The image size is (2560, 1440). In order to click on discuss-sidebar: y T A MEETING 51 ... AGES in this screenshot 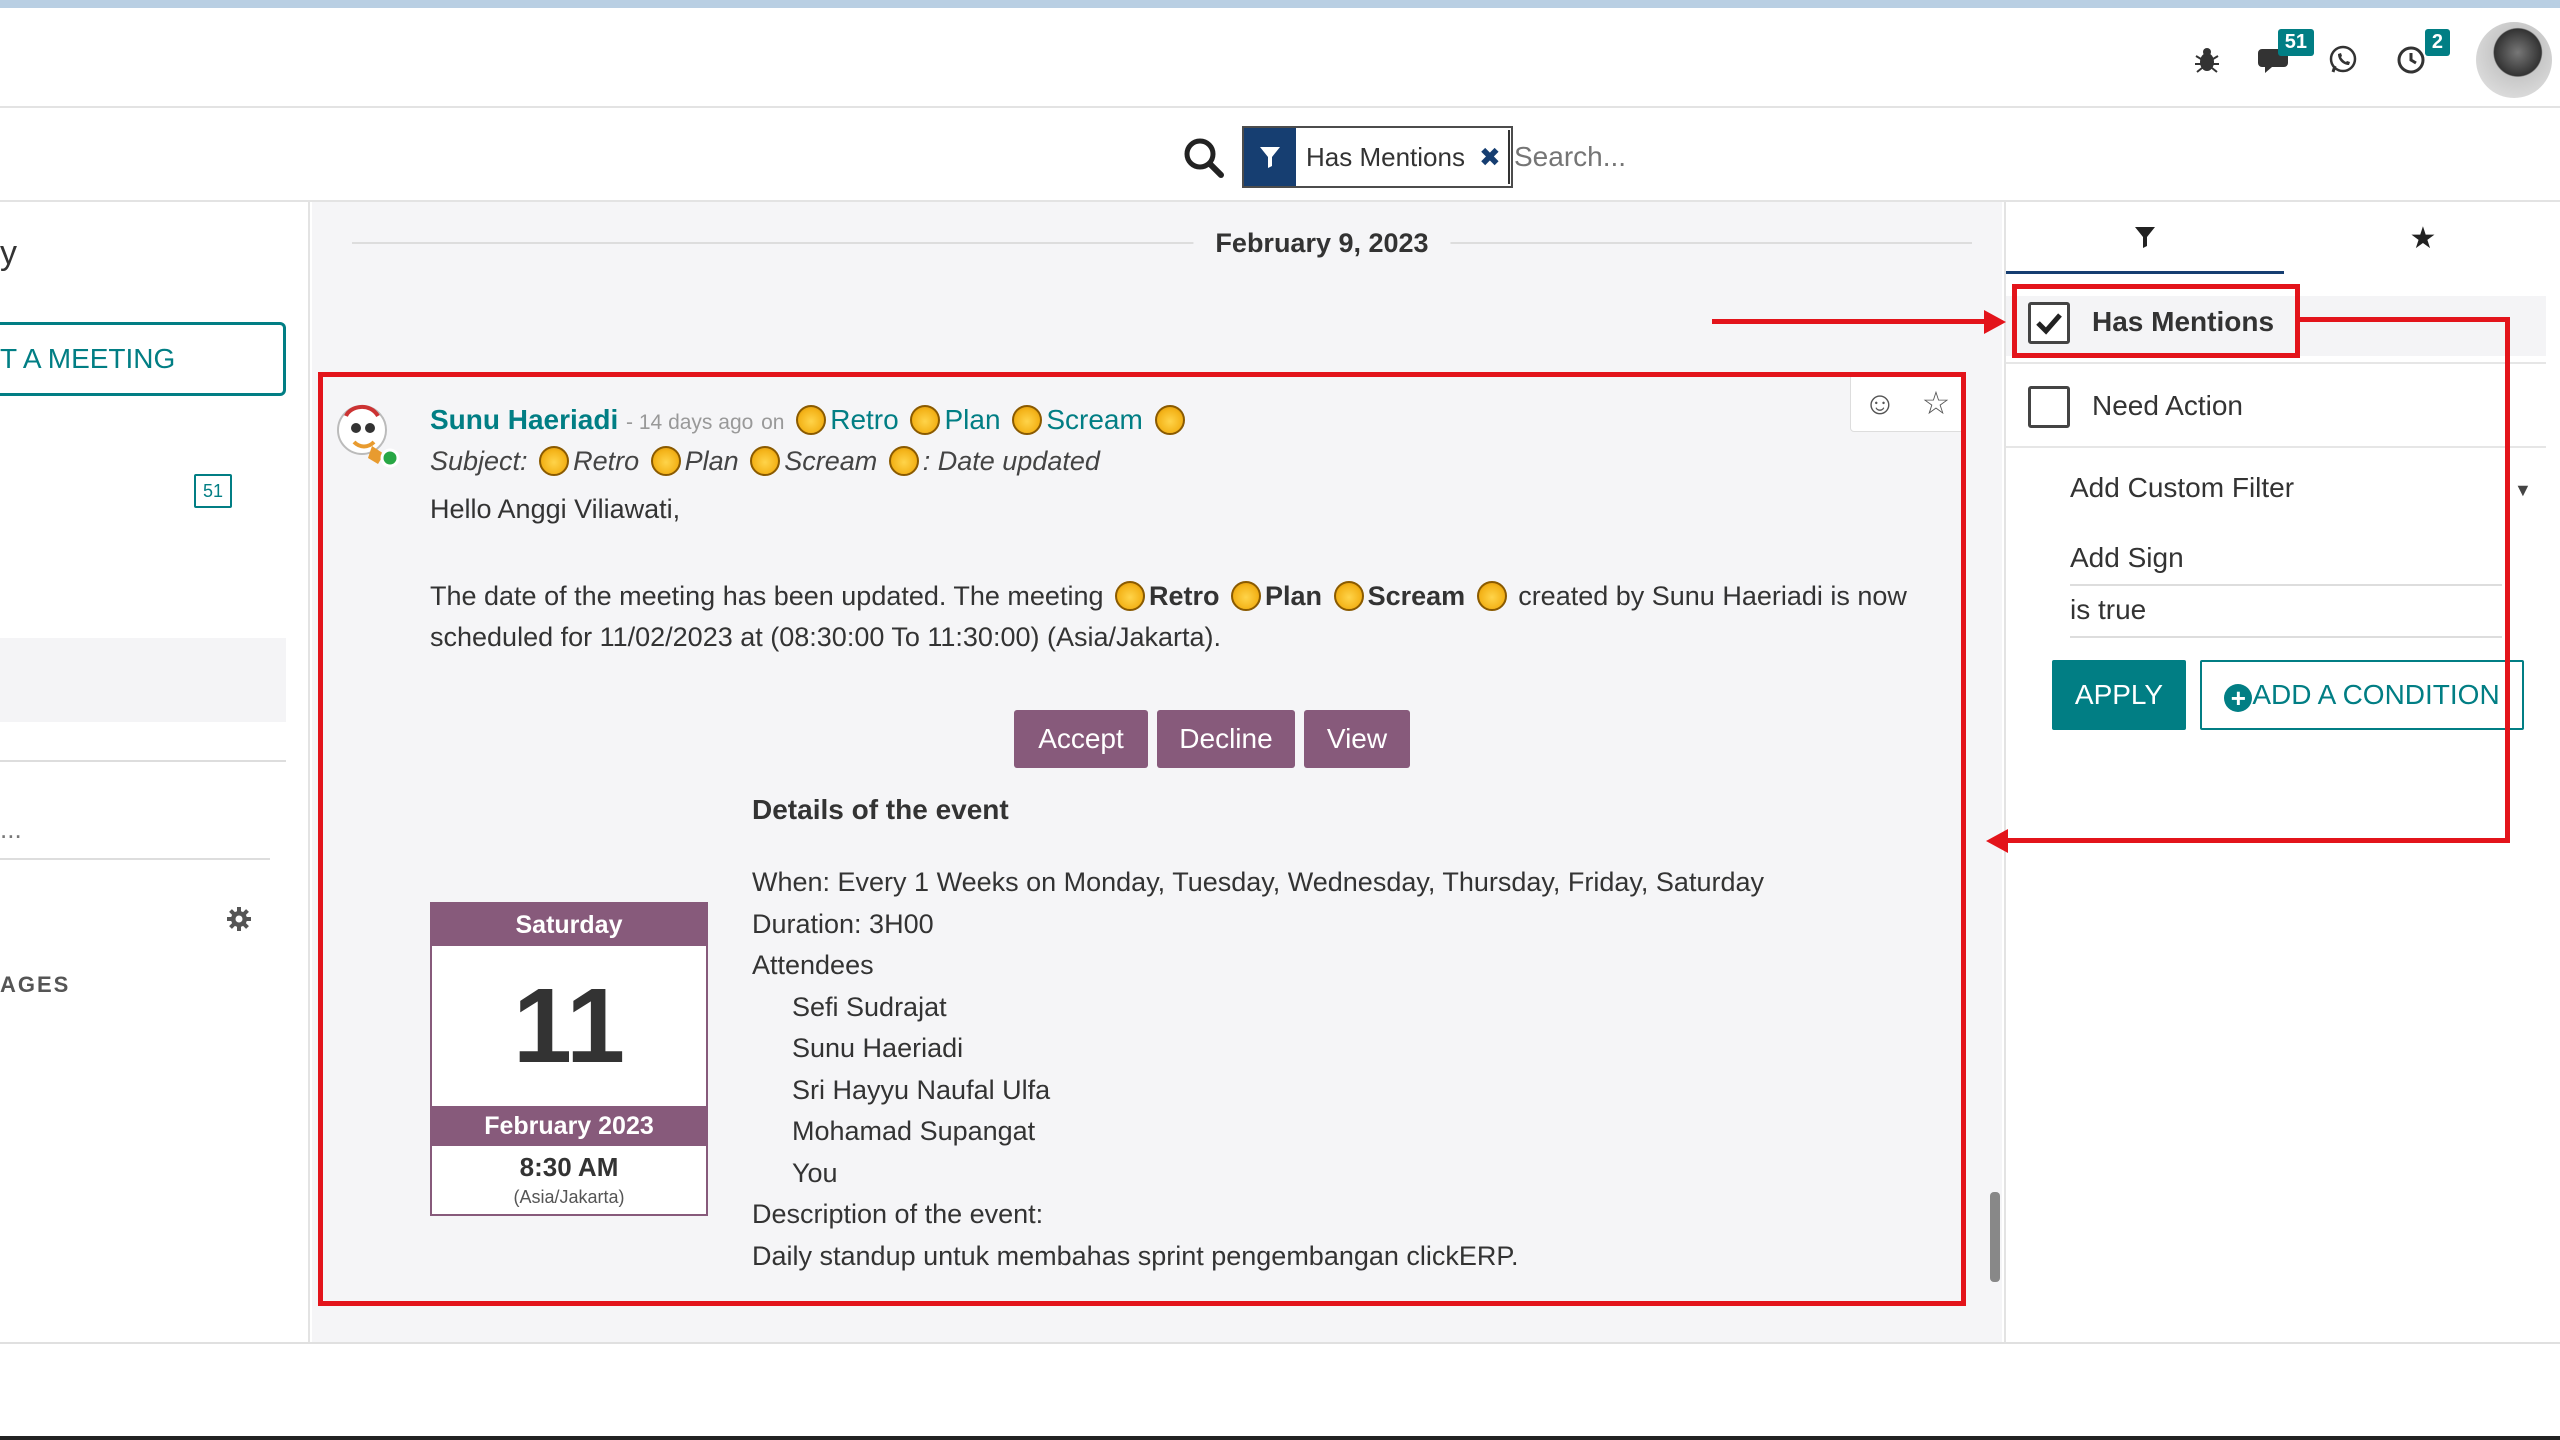, I will do `click(155, 772)`.